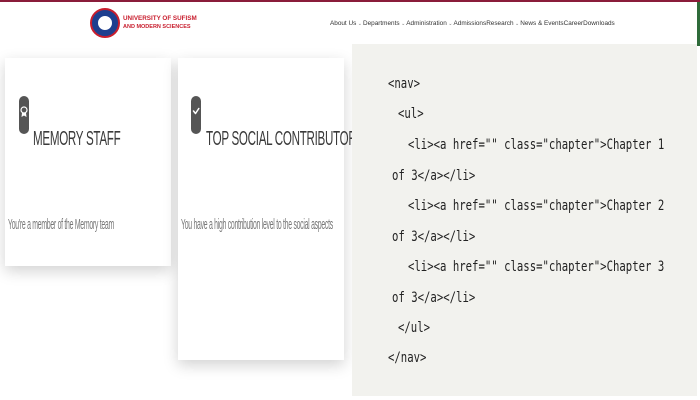 This screenshot has width=700, height=400. Describe the element at coordinates (426, 23) in the screenshot. I see `nav-label: Administration` at that location.